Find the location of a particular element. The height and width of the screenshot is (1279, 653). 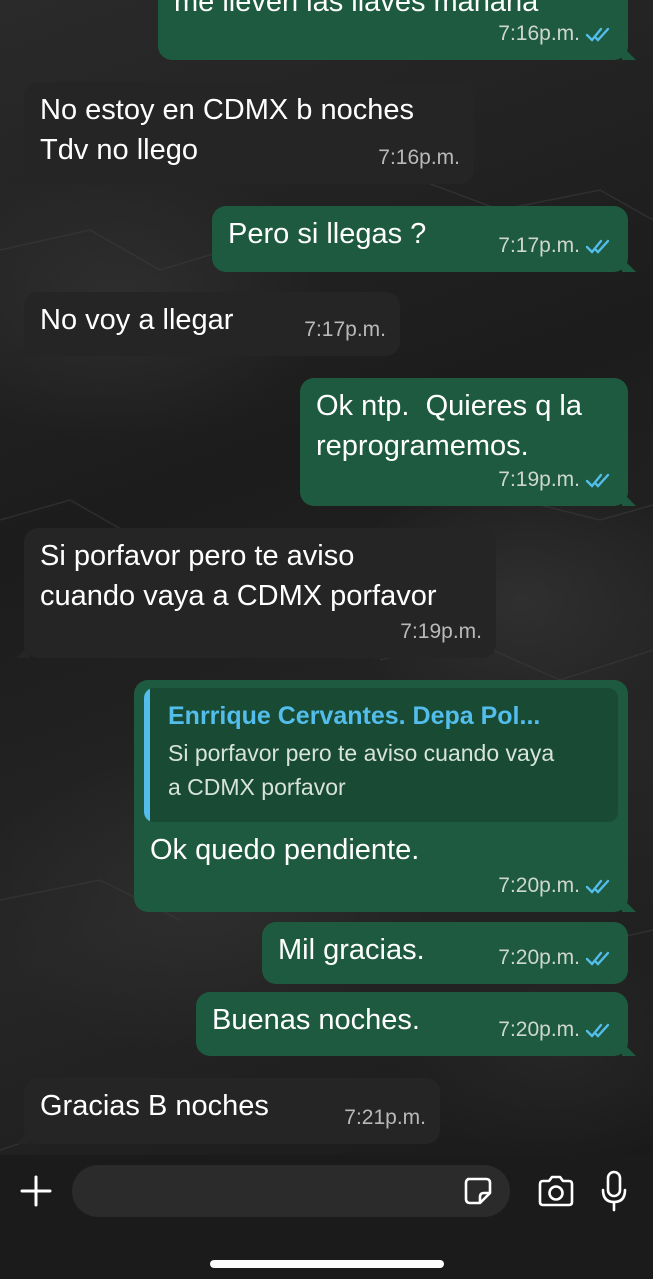

message-text: Ok quedo pendiente. is located at coordinates (285, 850).